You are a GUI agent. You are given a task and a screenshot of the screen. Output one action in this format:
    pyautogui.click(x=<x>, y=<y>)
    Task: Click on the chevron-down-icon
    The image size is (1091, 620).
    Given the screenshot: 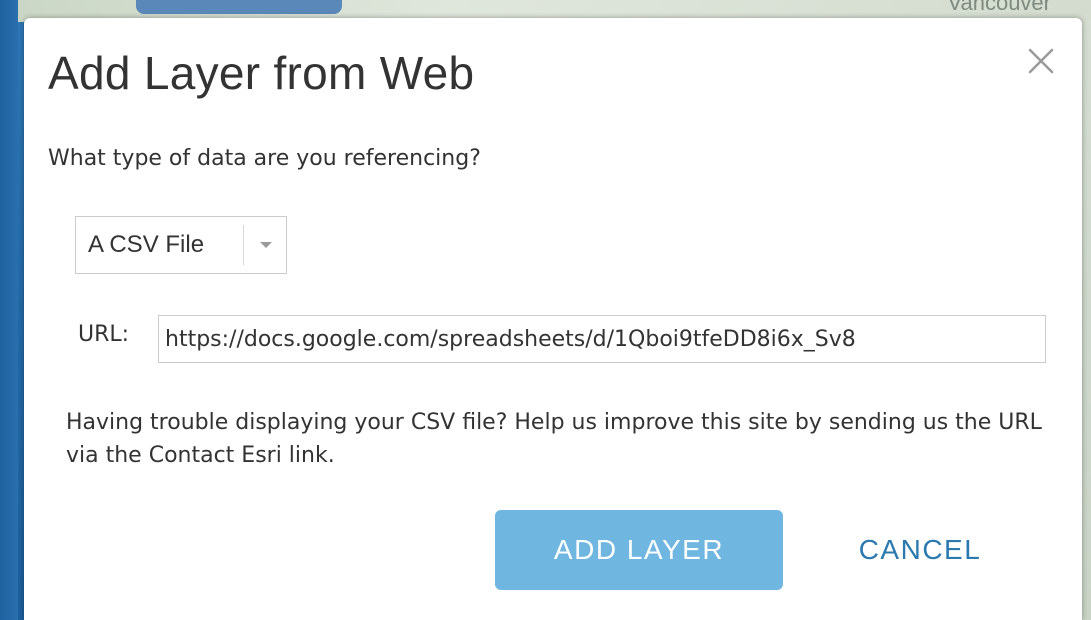 What is the action you would take?
    pyautogui.click(x=266, y=245)
    